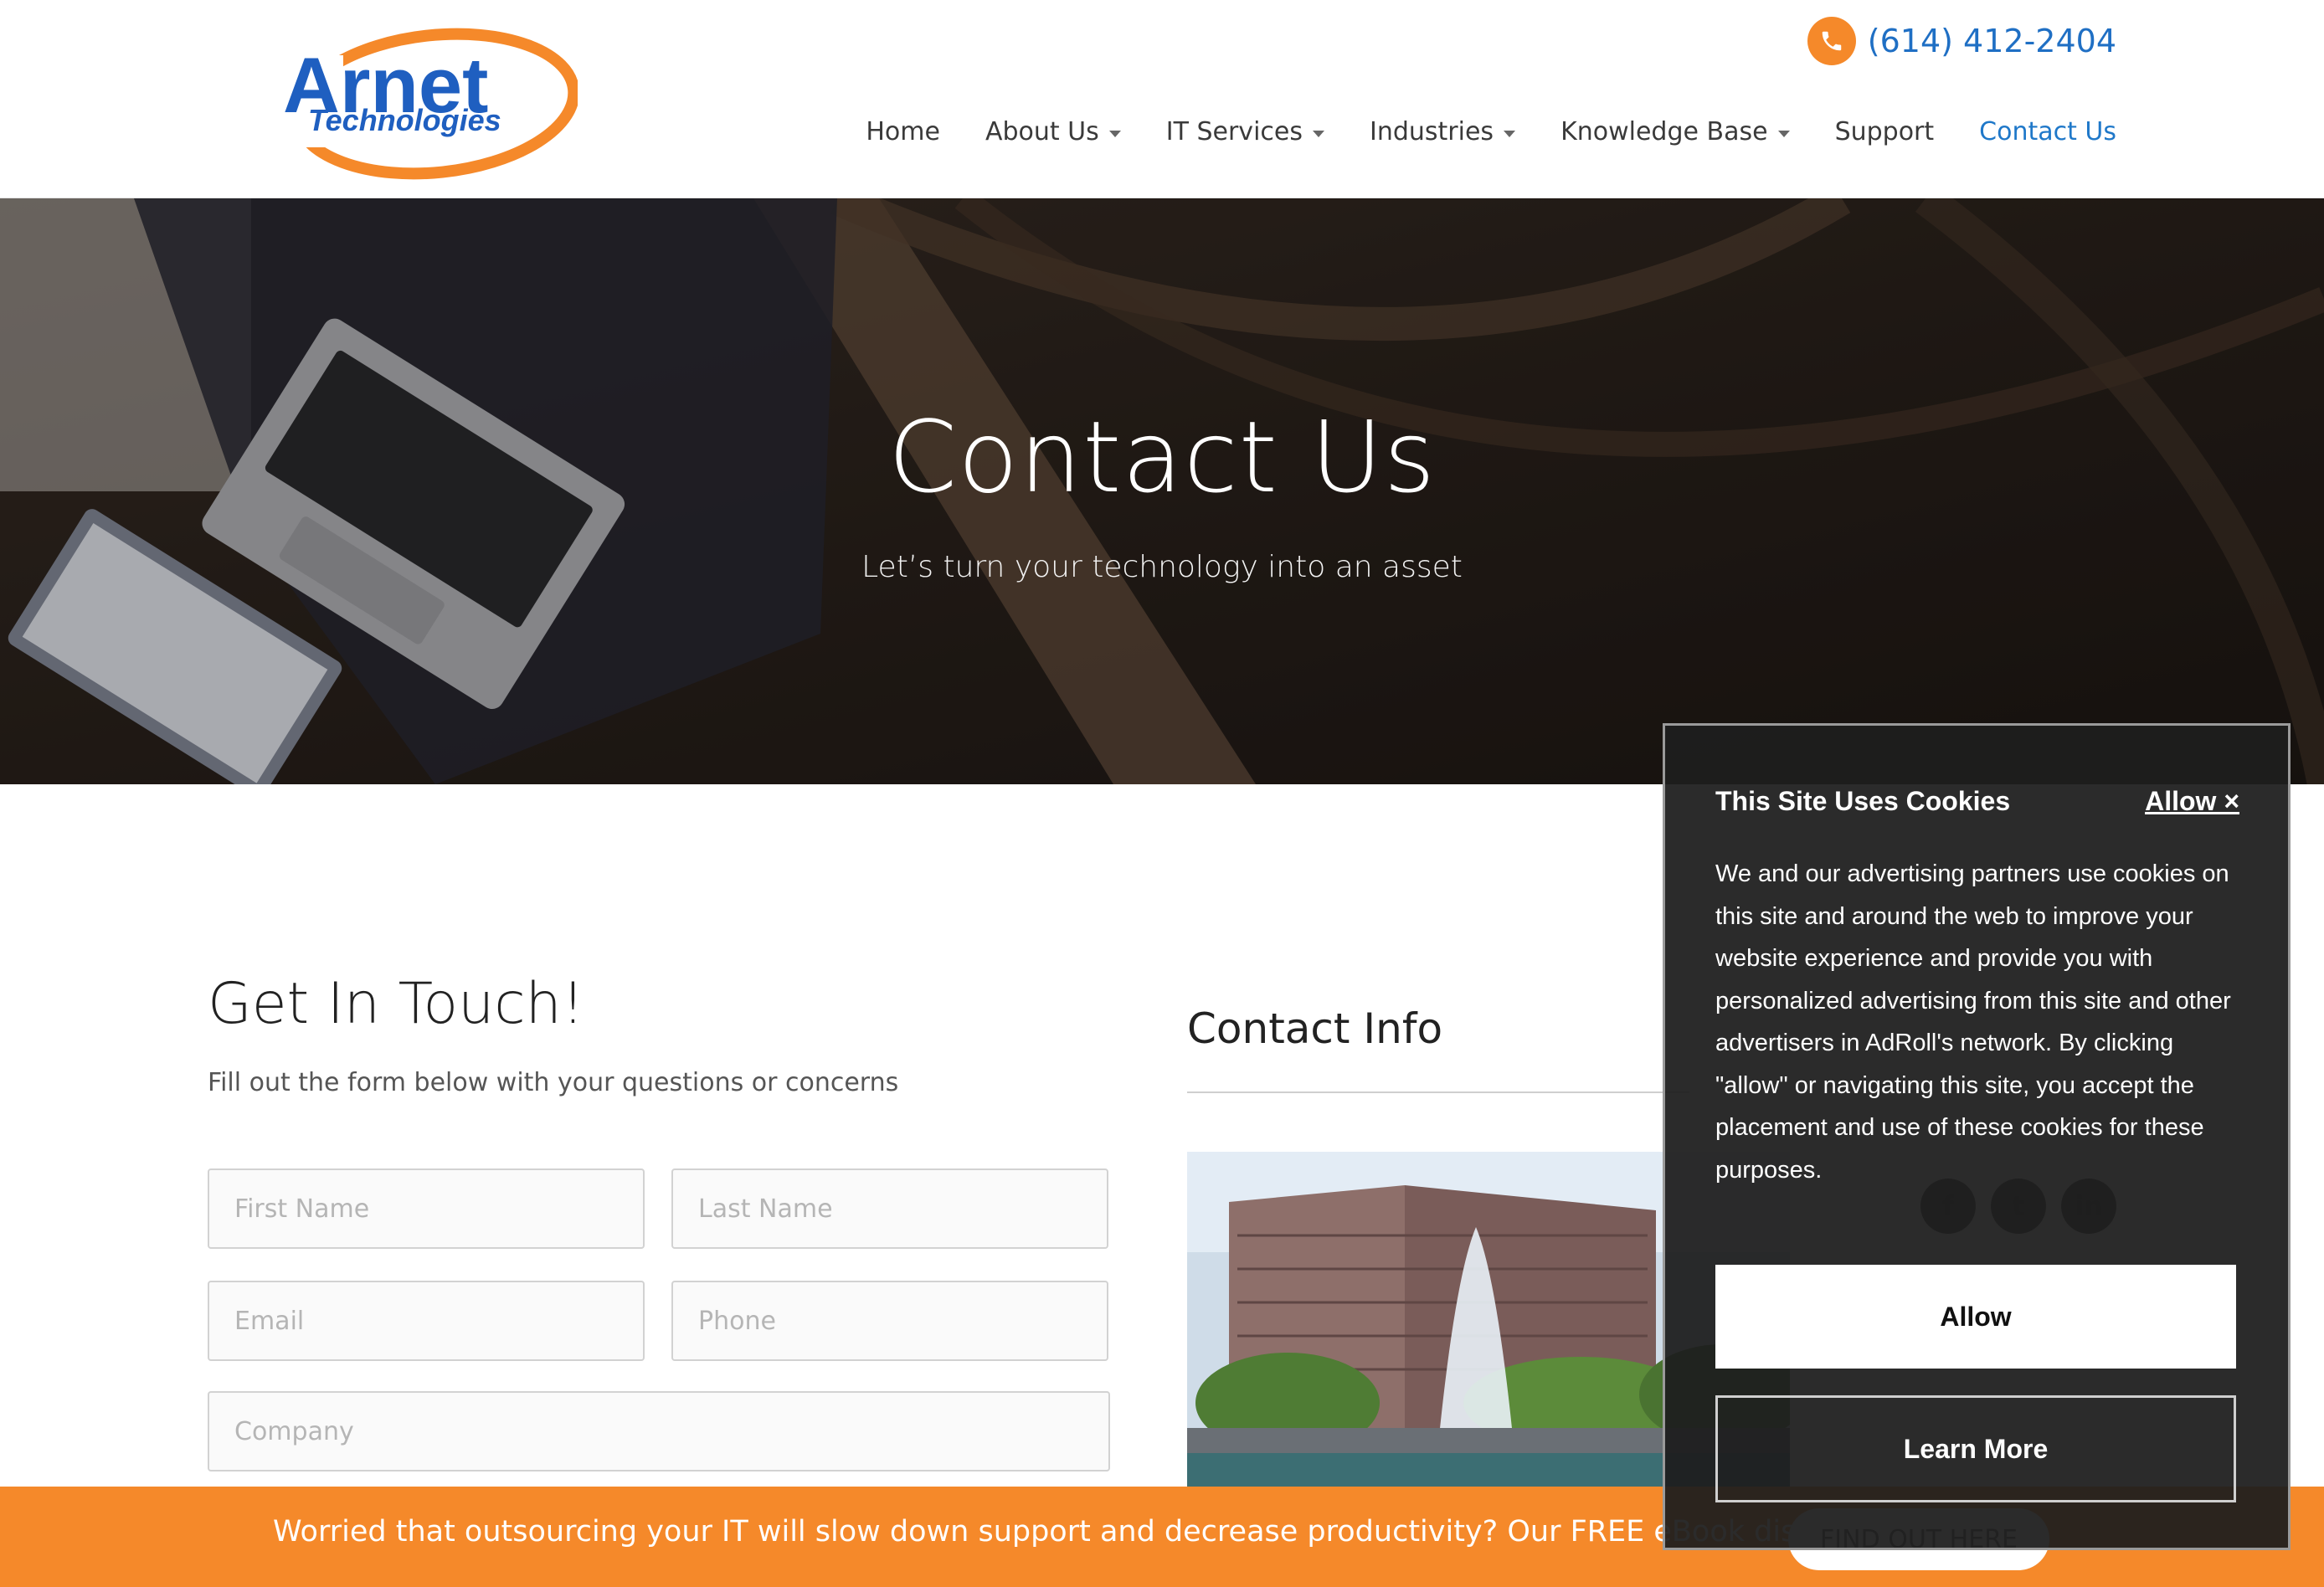 This screenshot has height=1587, width=2324. I want to click on cookie-learn-more-button: Learn More, so click(1976, 1448).